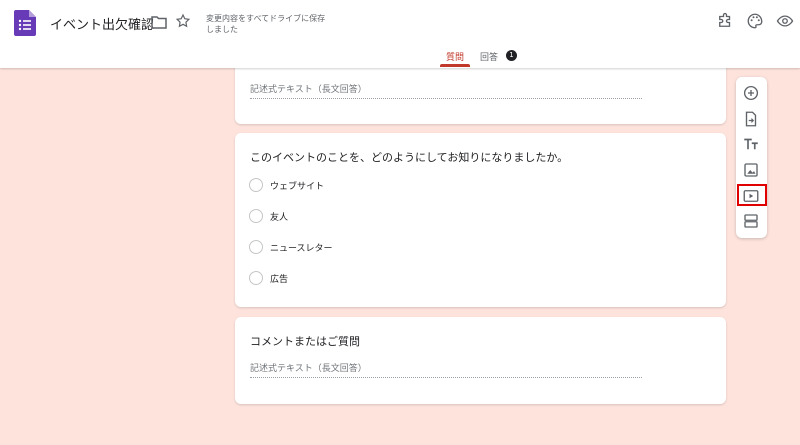  What do you see at coordinates (305, 341) in the screenshot?
I see `comment-title: コメントまたはご質問` at bounding box center [305, 341].